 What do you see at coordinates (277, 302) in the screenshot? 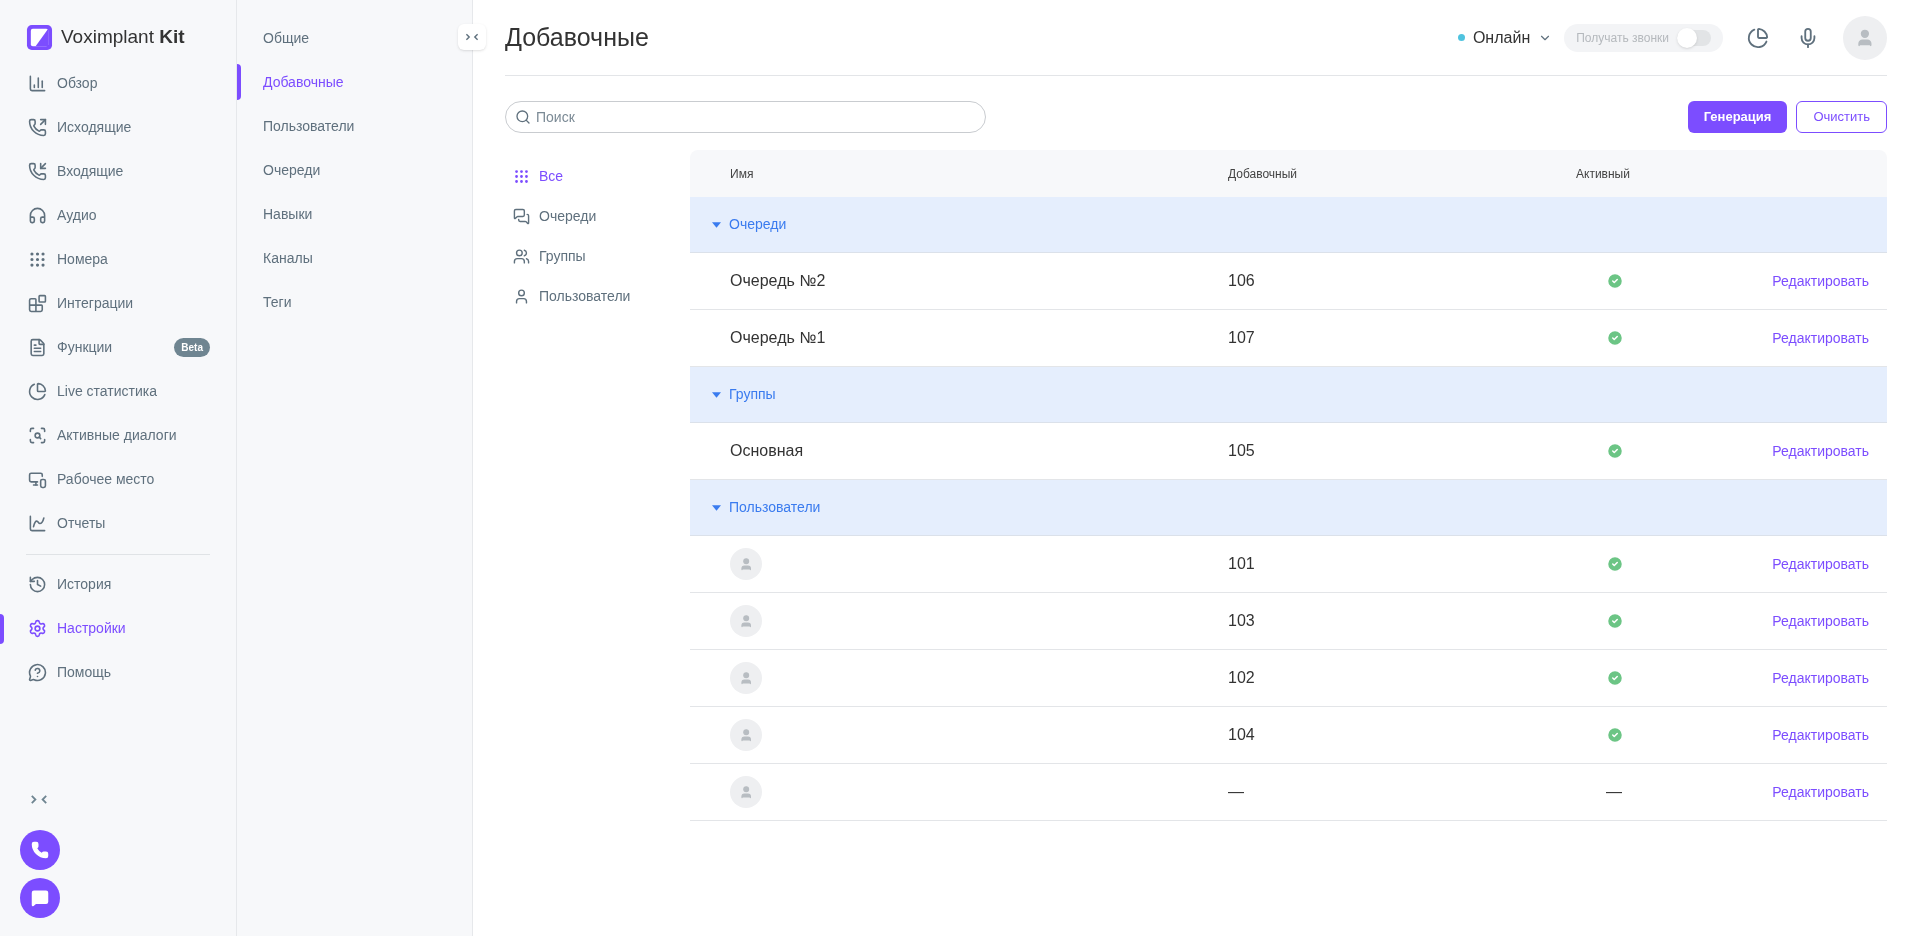
I see `settings-nav-item: Теги` at bounding box center [277, 302].